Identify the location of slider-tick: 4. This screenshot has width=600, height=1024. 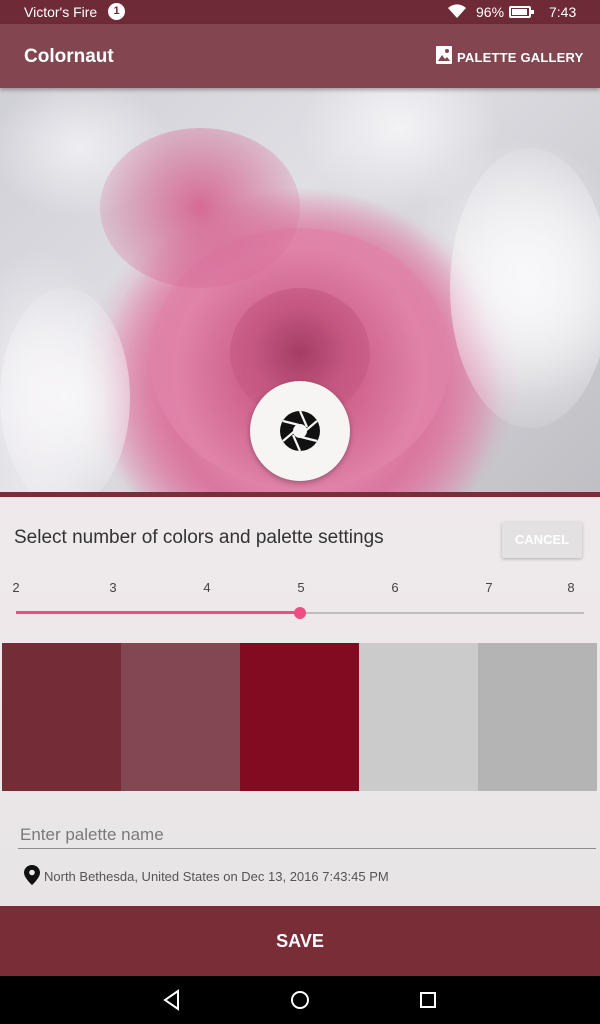
(207, 587).